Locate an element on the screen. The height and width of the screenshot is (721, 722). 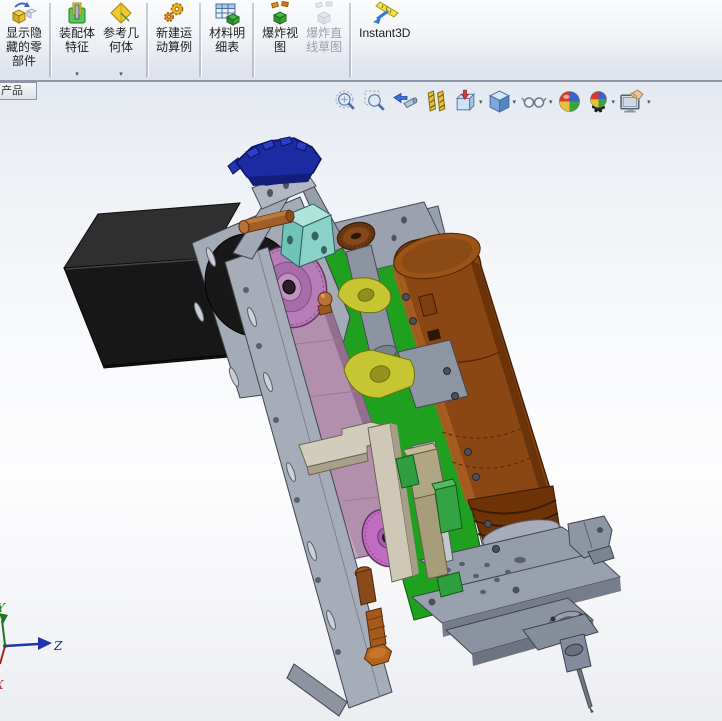
hud-previous-view is located at coordinates (406, 101).